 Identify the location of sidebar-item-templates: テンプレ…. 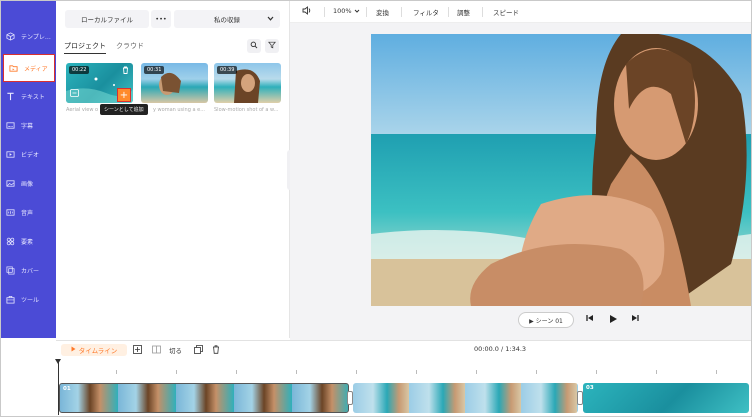
(28, 36).